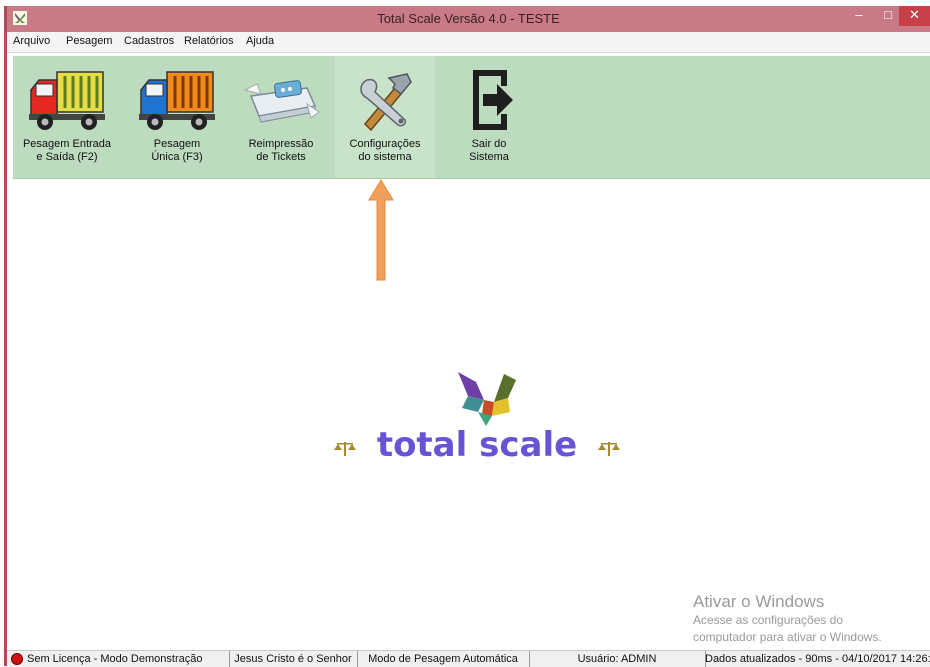  Describe the element at coordinates (888, 16) in the screenshot. I see `maximize-button: □` at that location.